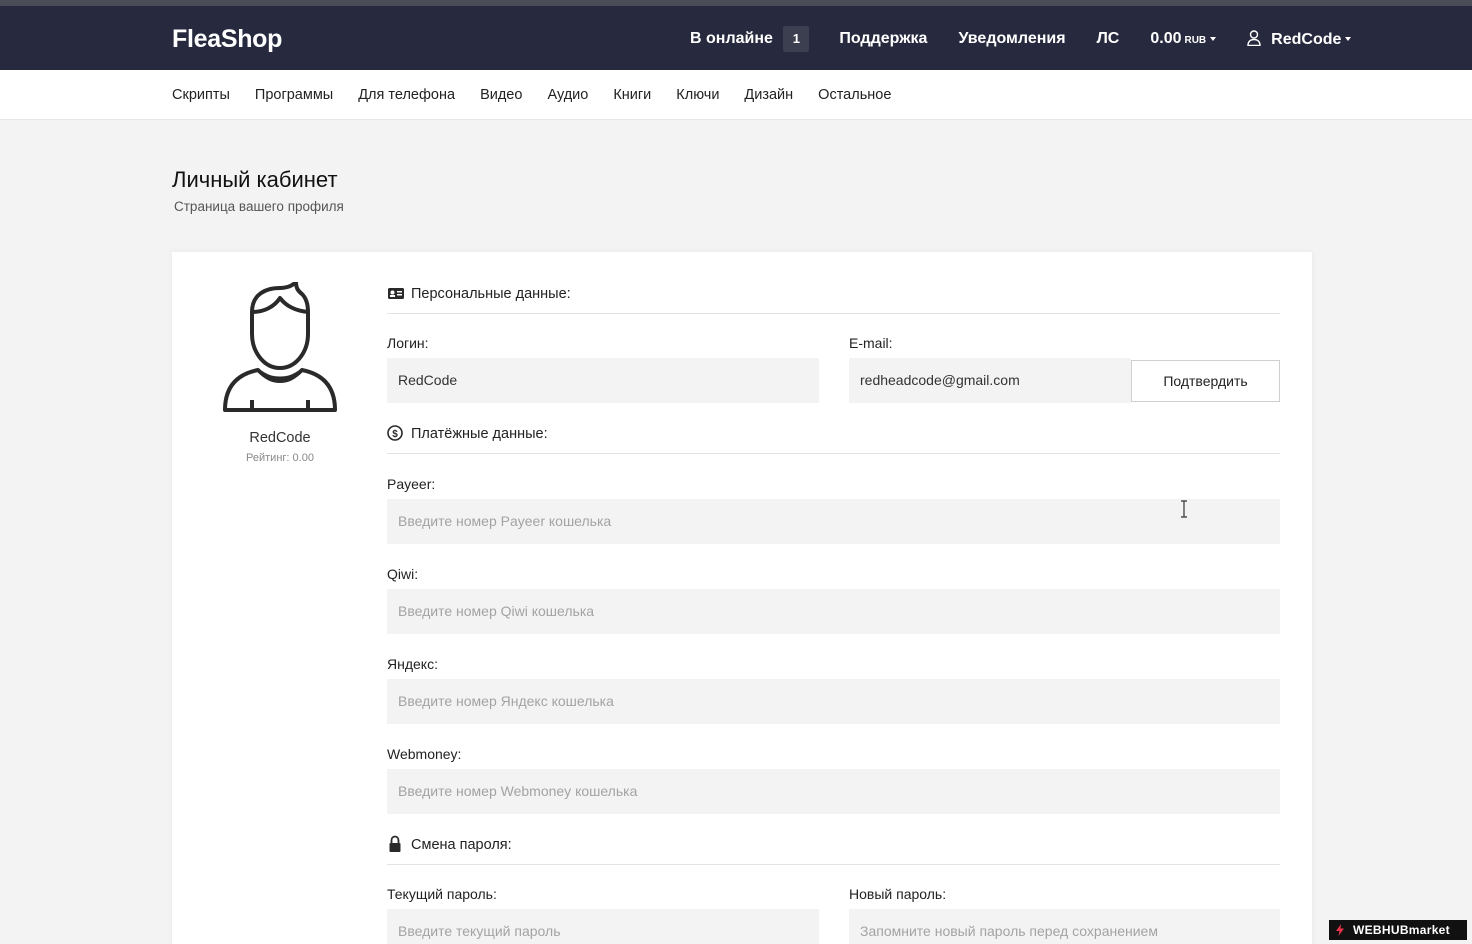 The height and width of the screenshot is (944, 1472). Describe the element at coordinates (1011, 39) in the screenshot. I see `notifications-link: Уведомления` at that location.